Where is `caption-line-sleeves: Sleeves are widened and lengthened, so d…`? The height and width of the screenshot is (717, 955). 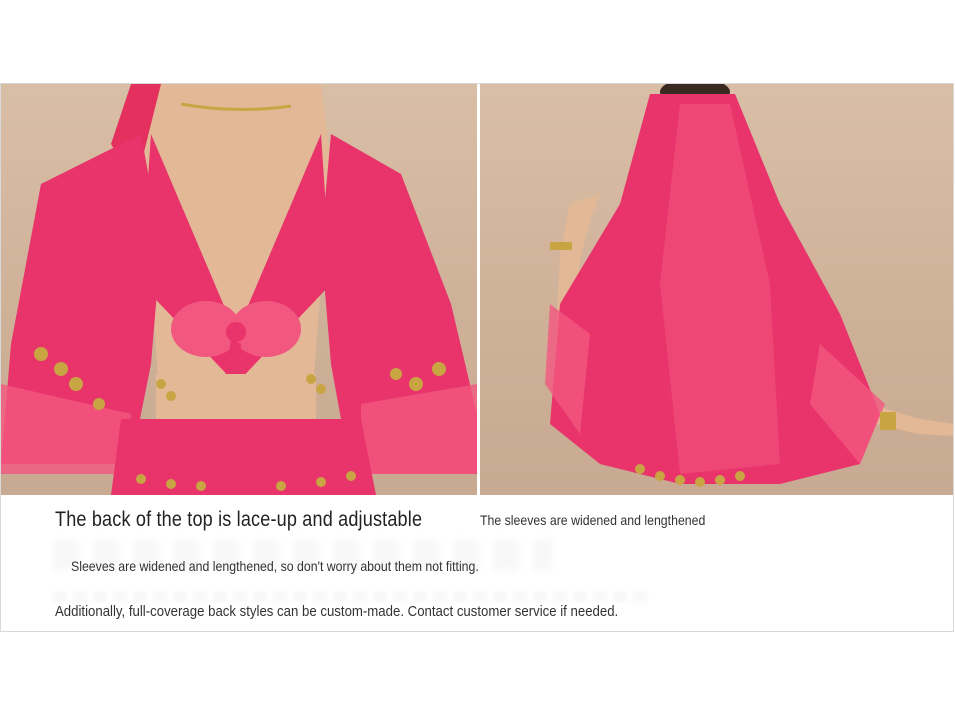
caption-line-sleeves: Sleeves are widened and lengthened, so d… is located at coordinates (275, 566).